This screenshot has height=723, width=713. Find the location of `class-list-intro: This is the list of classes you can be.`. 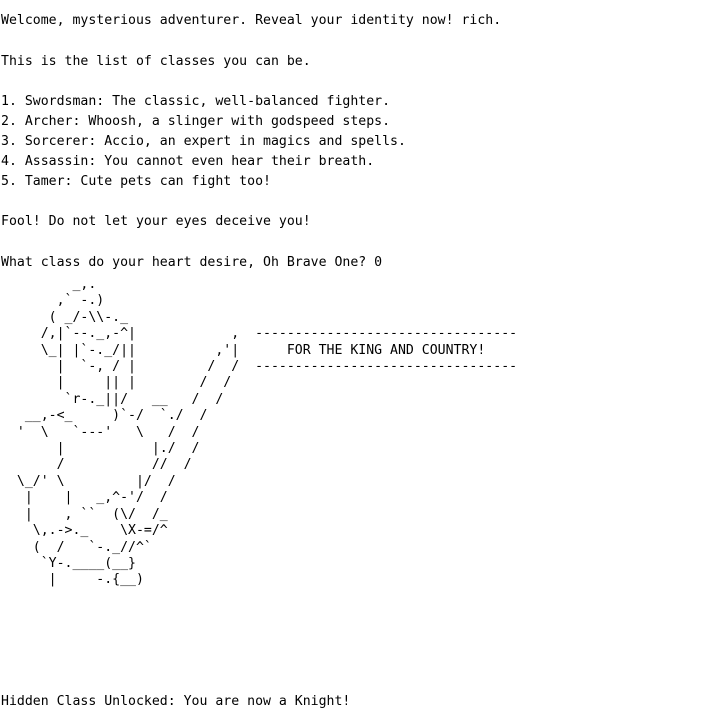

class-list-intro: This is the list of classes you can be. is located at coordinates (156, 61).